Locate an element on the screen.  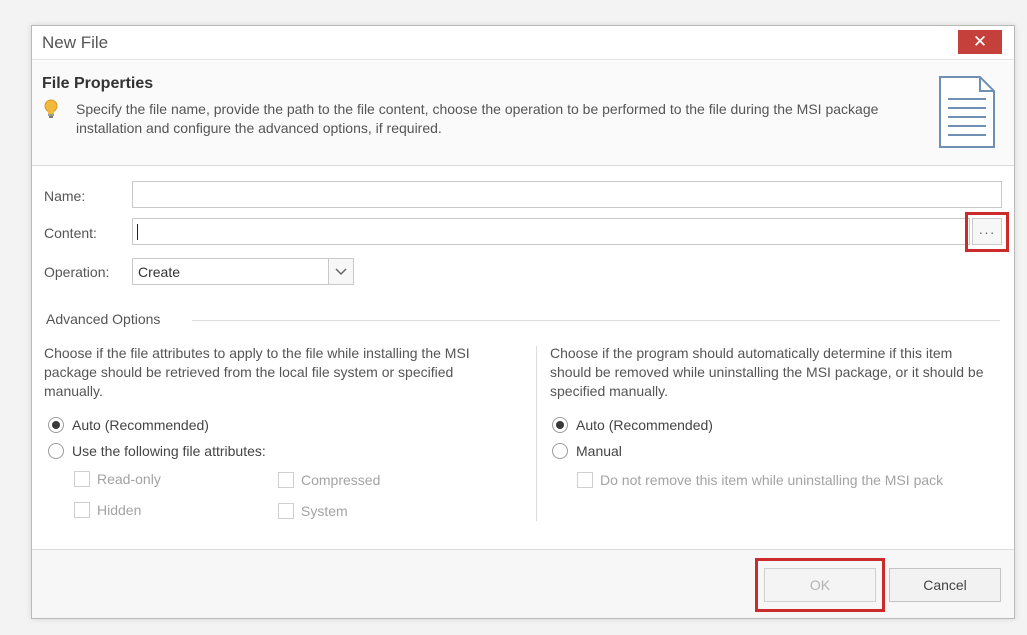
hidden-checkbox: Hidden is located at coordinates (107, 510).